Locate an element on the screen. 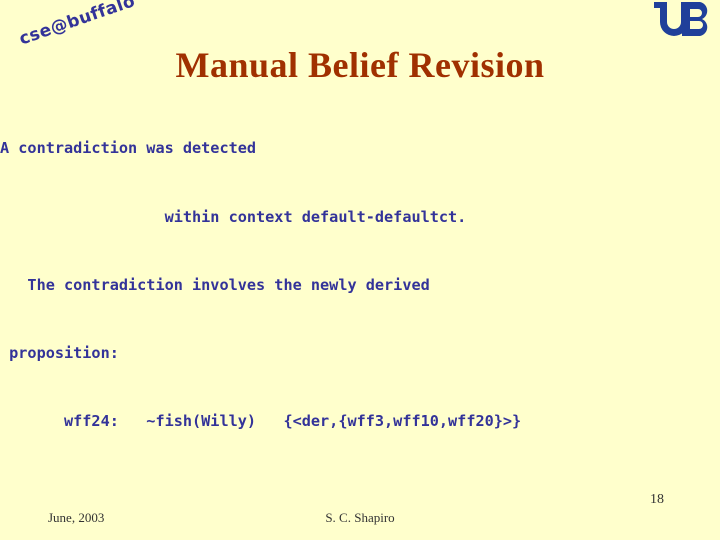  console-line: within context default-defaultct. is located at coordinates (233, 216).